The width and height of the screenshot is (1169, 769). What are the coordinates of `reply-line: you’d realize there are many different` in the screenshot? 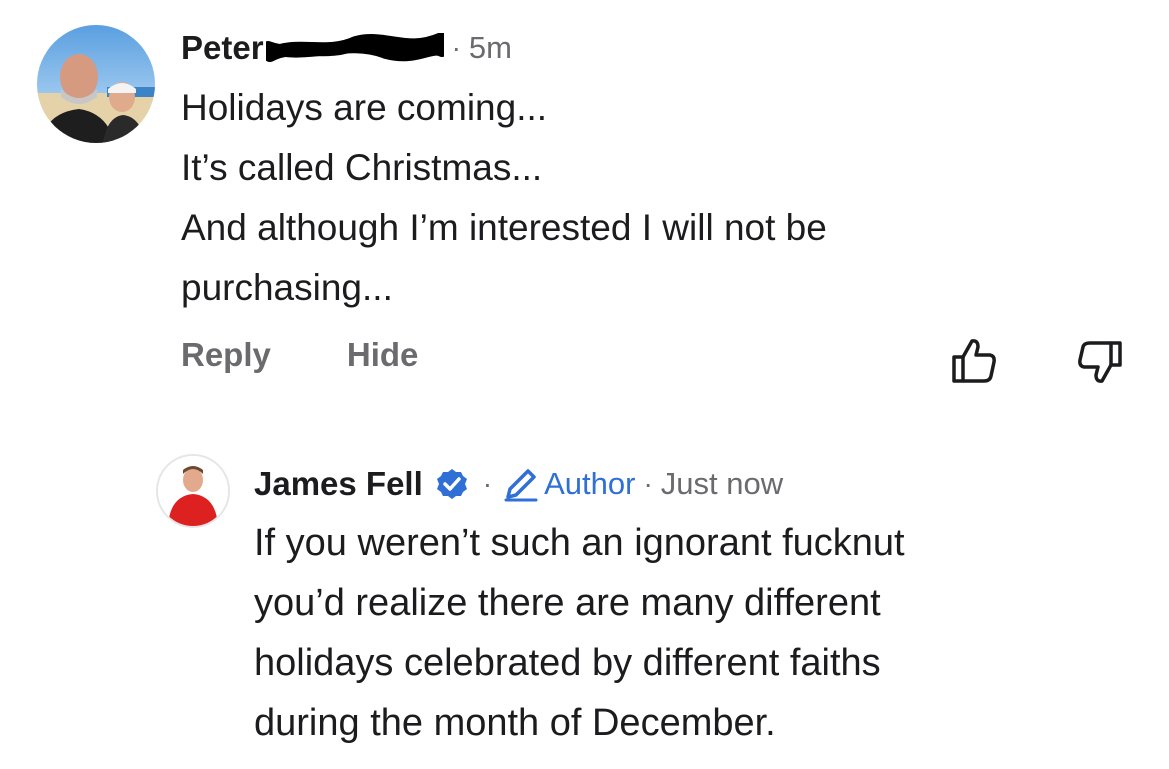 It's located at (567, 603).